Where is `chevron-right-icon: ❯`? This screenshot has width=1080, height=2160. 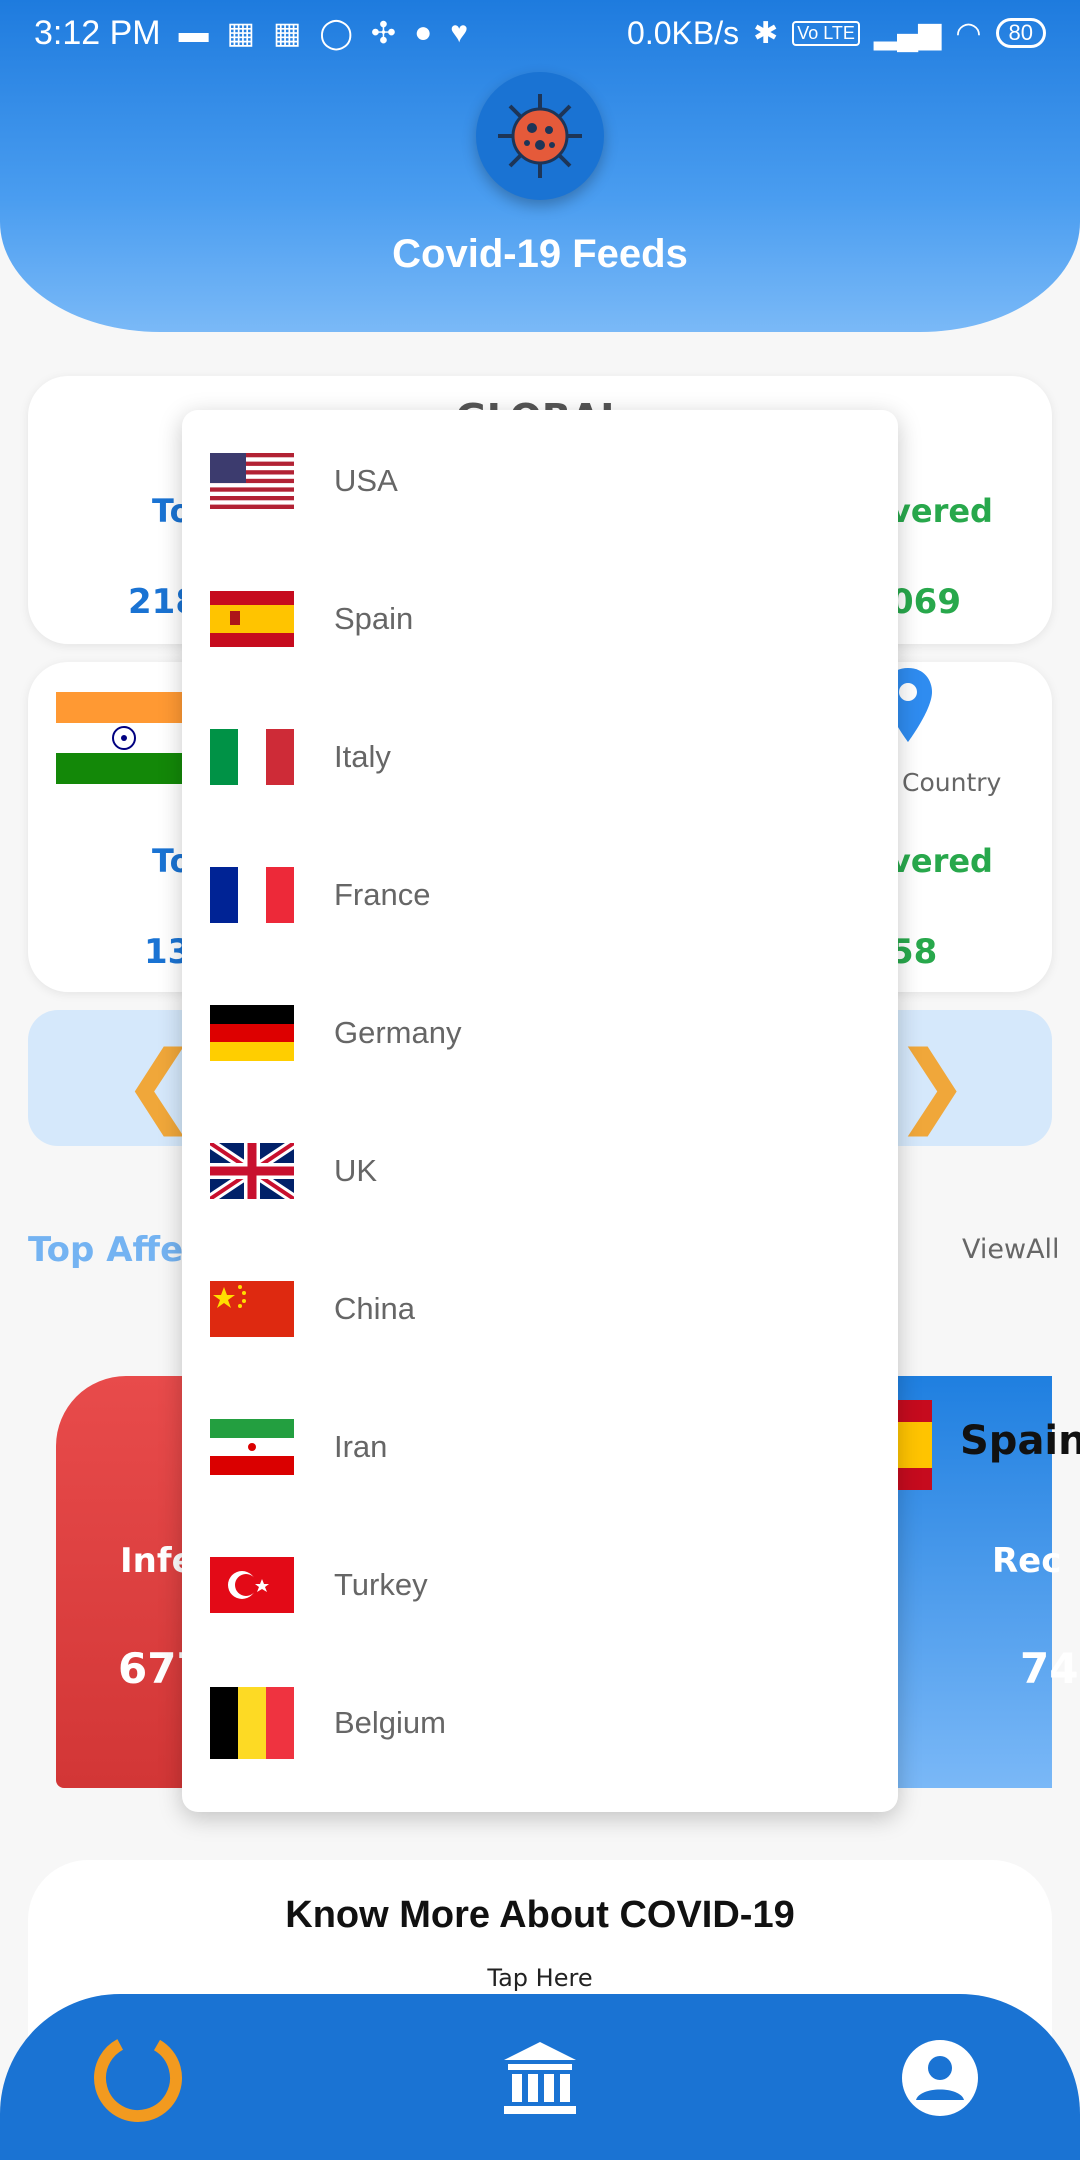
chevron-right-icon: ❯ is located at coordinates (931, 1084).